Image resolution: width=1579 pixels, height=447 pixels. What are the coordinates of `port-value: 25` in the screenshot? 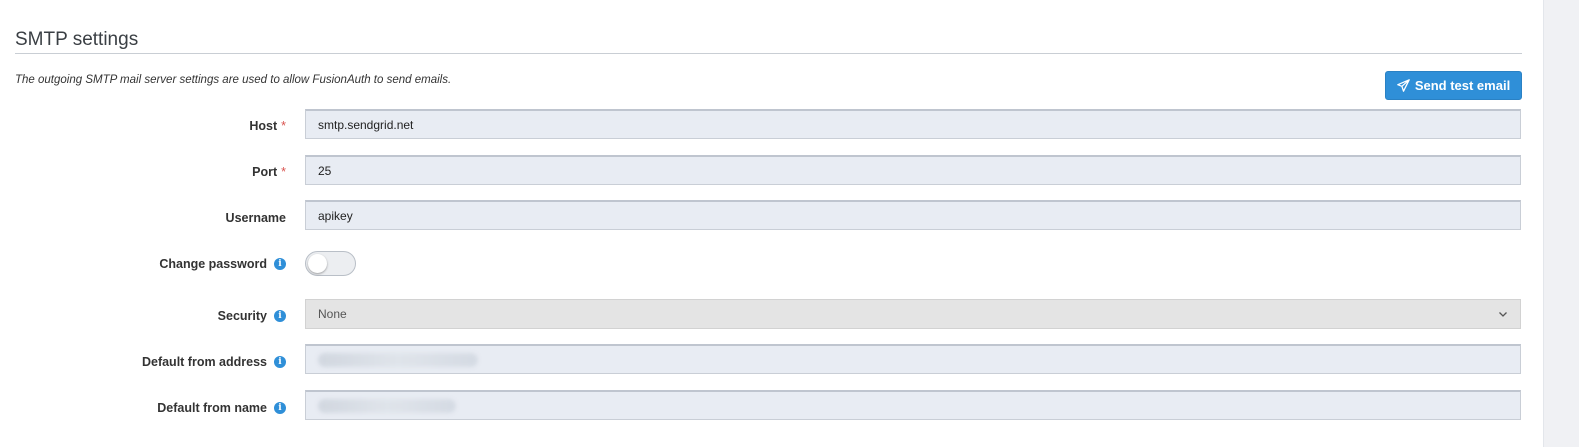 It's located at (325, 170).